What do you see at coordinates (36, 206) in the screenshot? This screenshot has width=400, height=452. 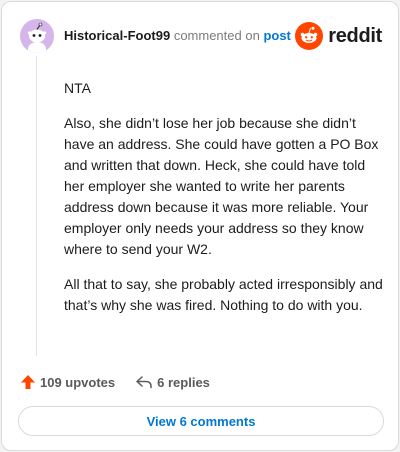 I see `thread-line` at bounding box center [36, 206].